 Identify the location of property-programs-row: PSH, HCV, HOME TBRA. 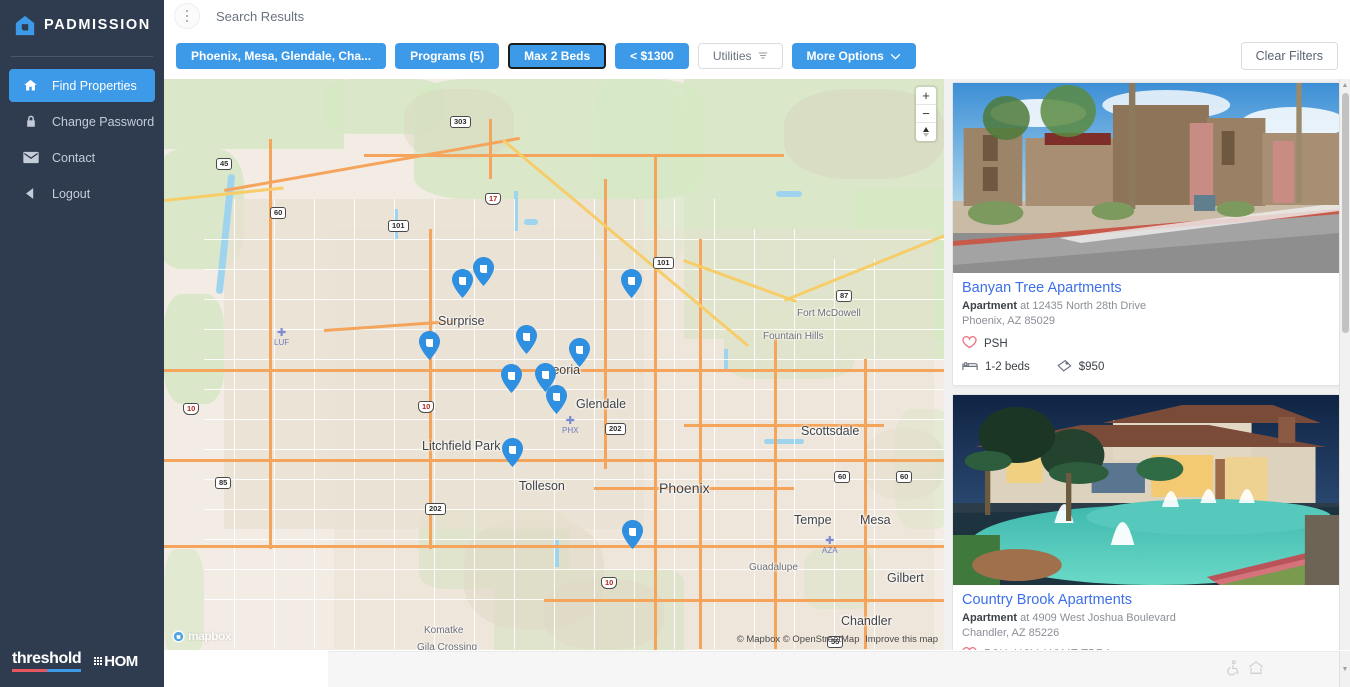
(1146, 648).